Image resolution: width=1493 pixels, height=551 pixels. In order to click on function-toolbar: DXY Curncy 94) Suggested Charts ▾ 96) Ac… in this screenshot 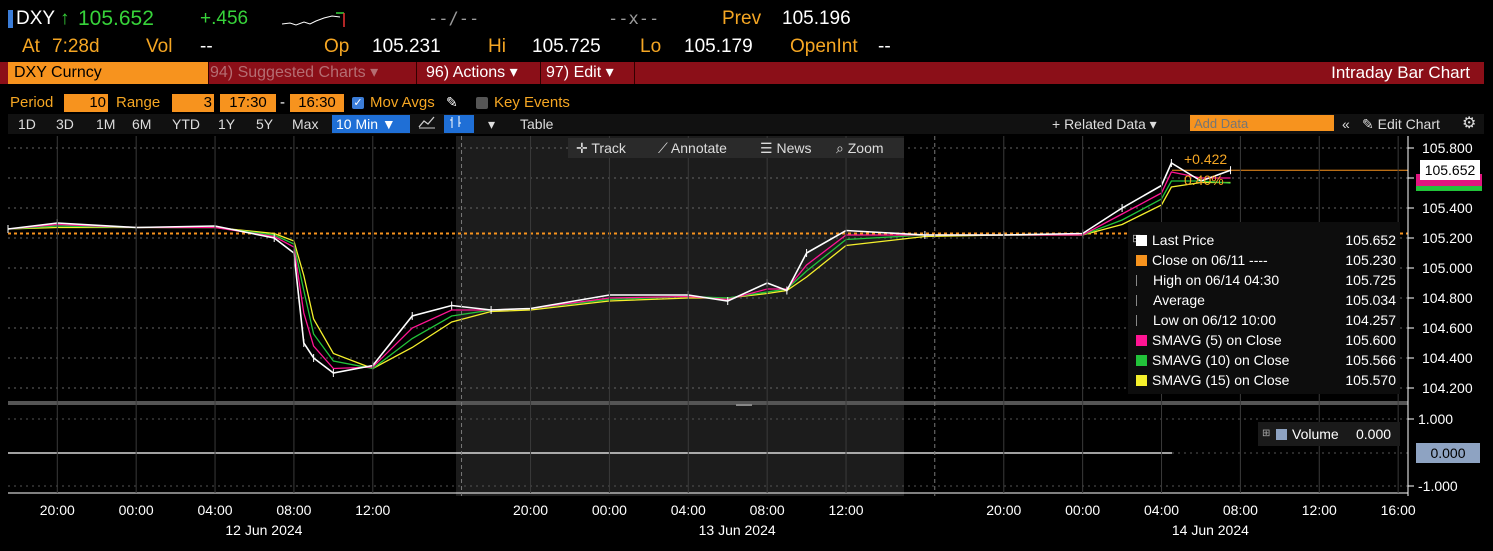, I will do `click(742, 73)`.